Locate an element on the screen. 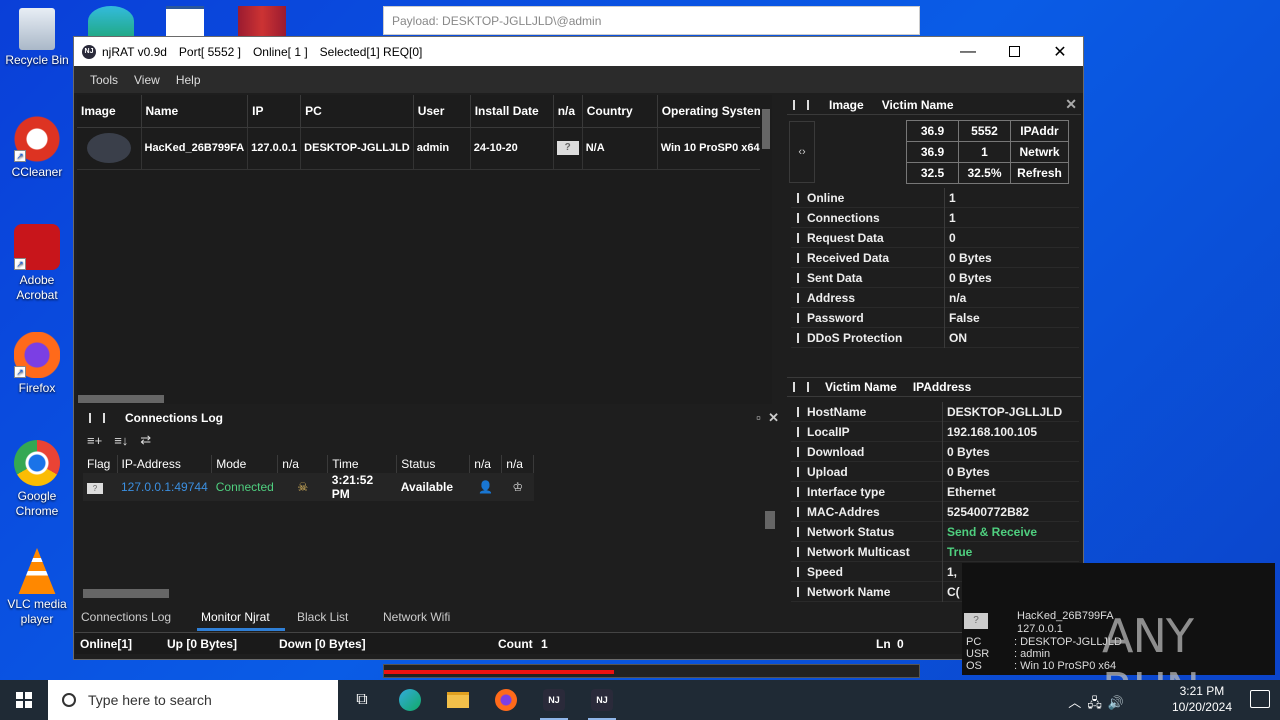 The width and height of the screenshot is (1280, 720). netwrk-button: Netwrk is located at coordinates (1039, 152).